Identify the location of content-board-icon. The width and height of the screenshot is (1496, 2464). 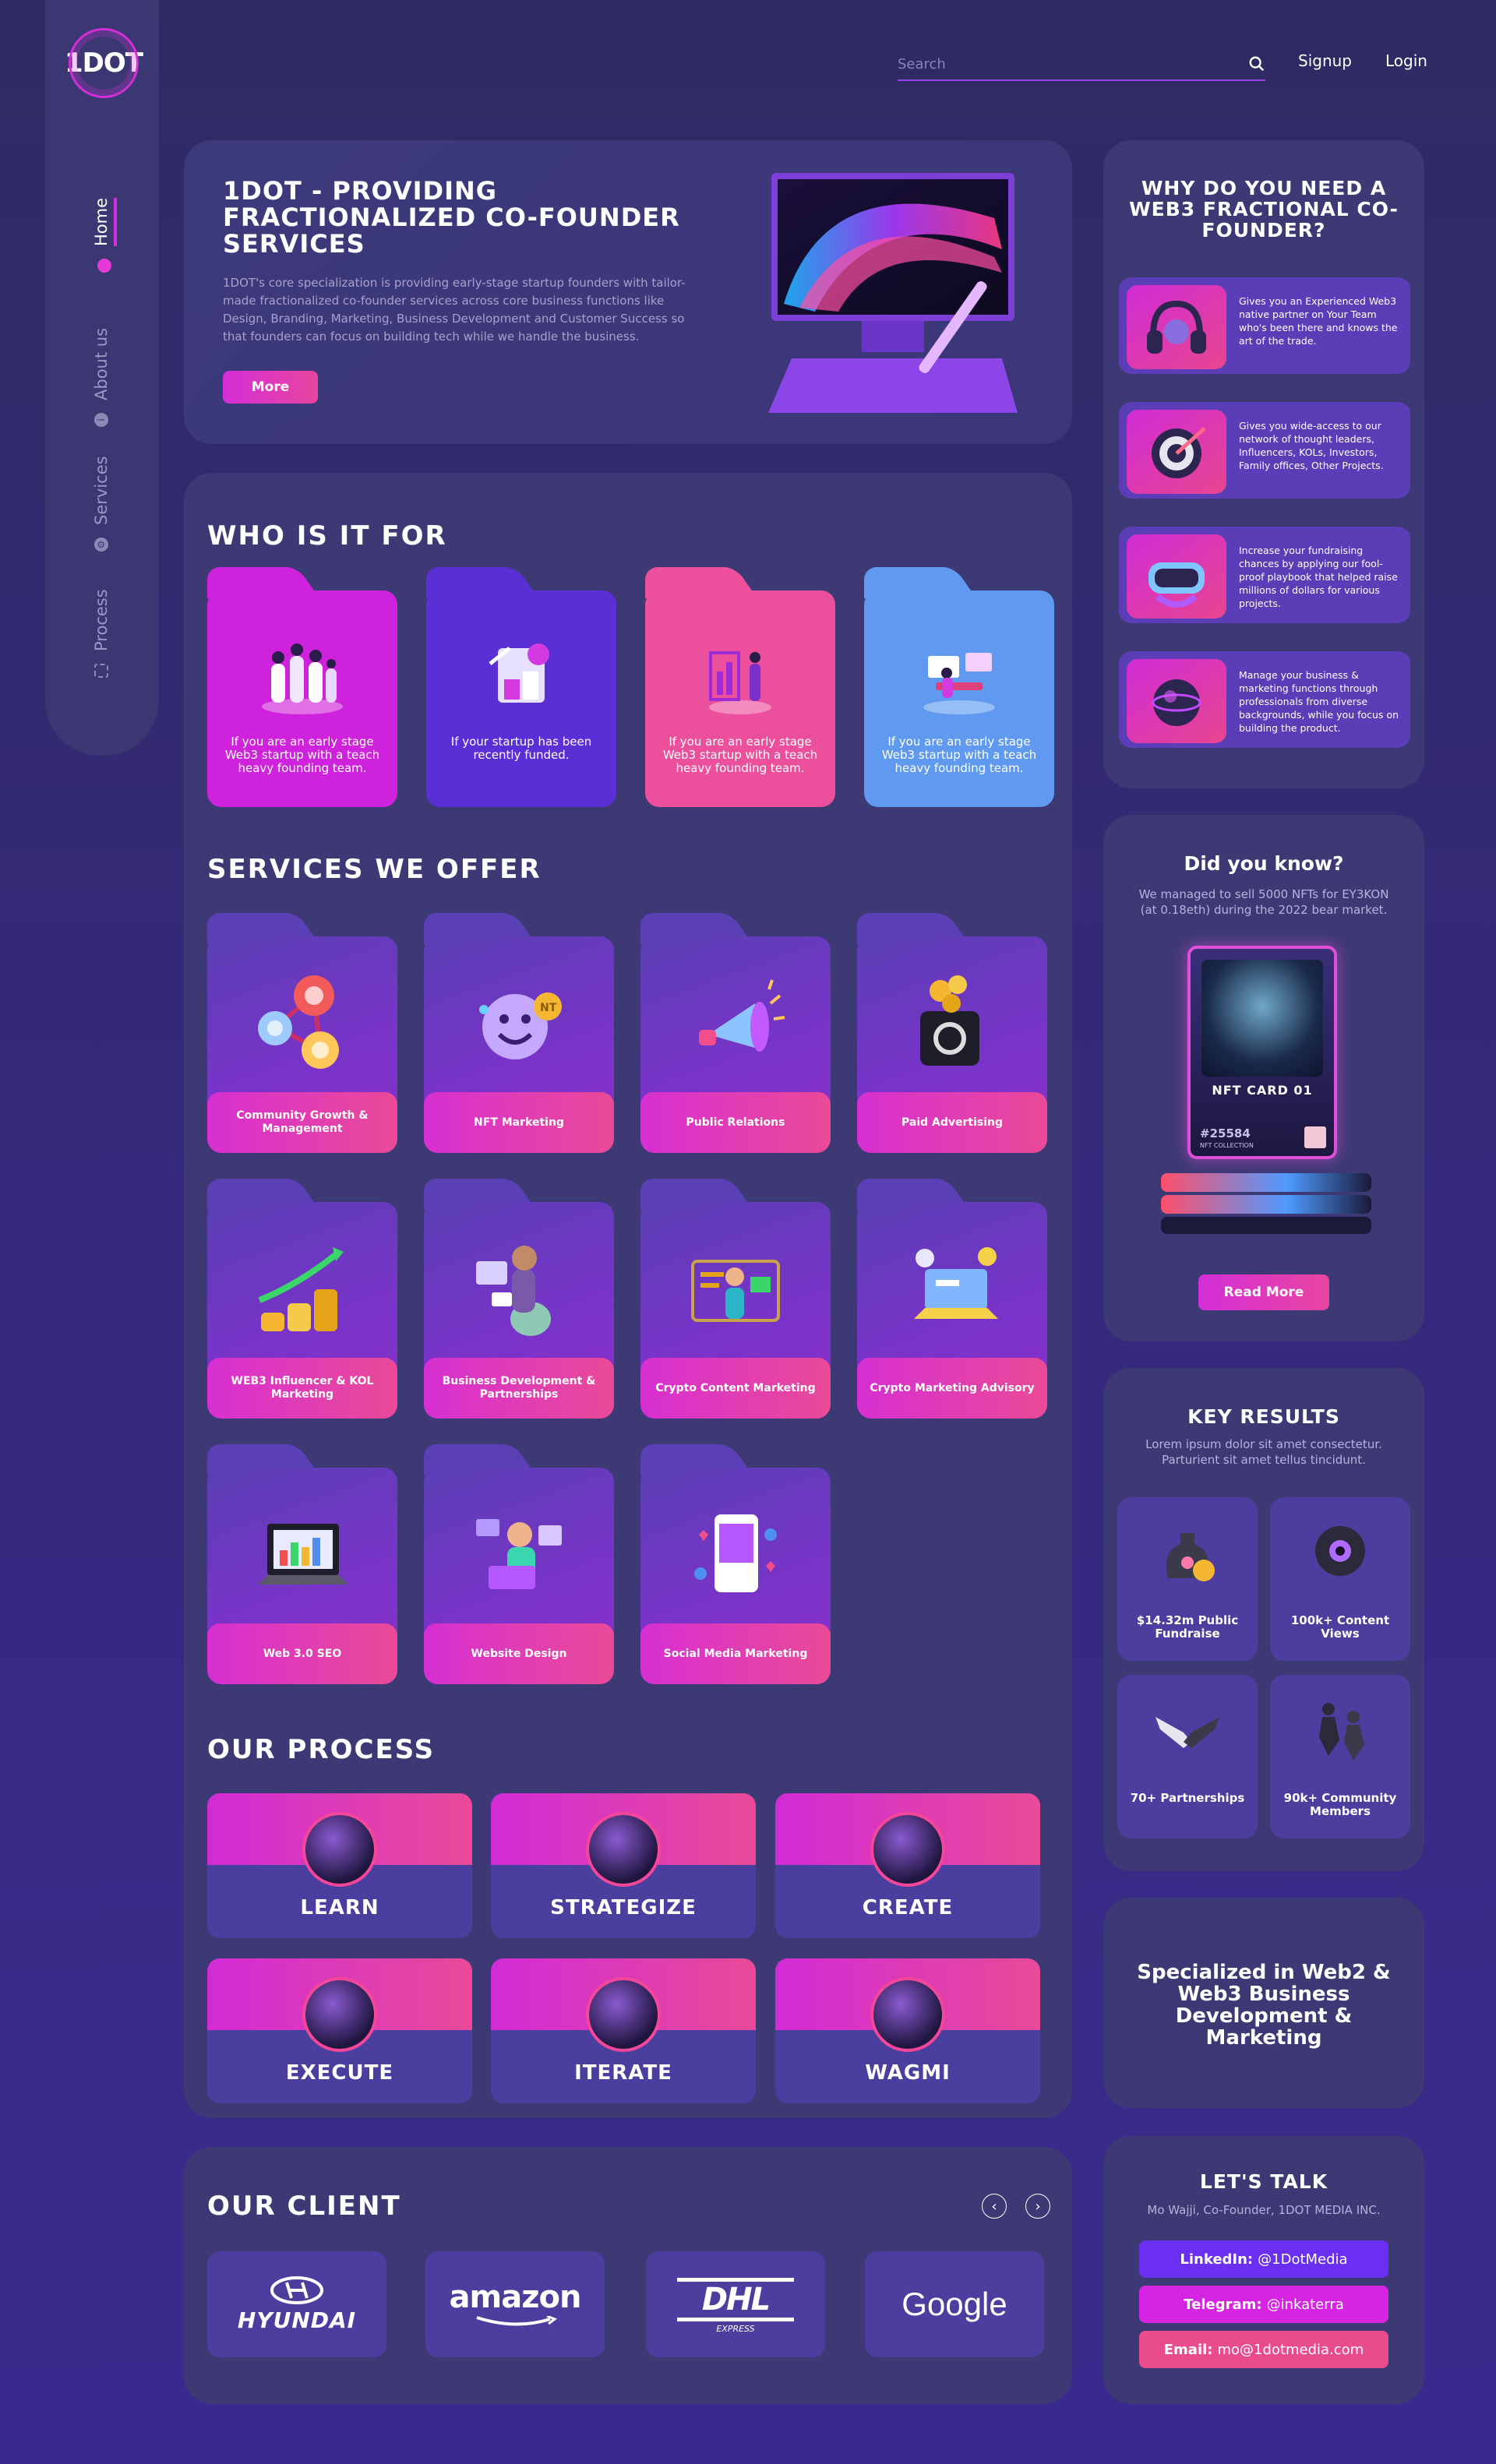
(735, 1291).